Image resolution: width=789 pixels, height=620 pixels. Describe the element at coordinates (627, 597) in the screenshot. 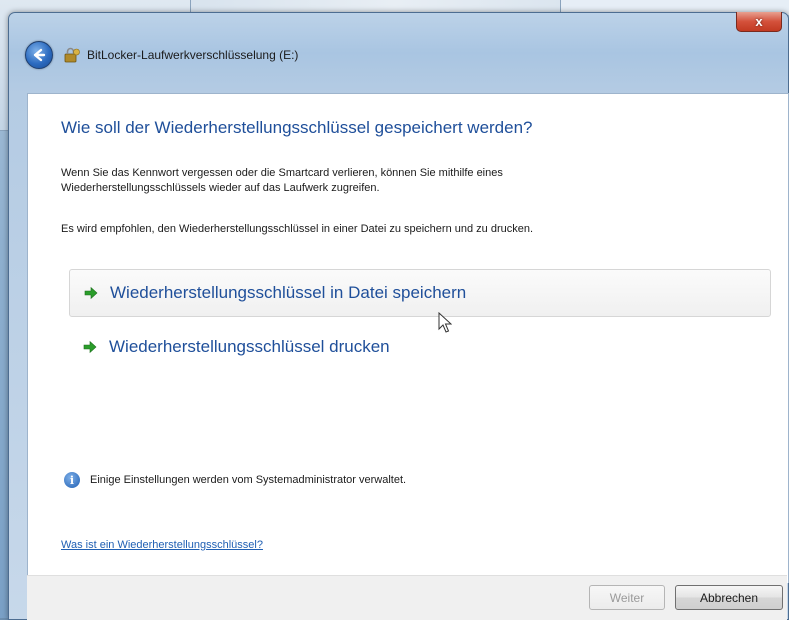

I see `next-button: Weiter` at that location.